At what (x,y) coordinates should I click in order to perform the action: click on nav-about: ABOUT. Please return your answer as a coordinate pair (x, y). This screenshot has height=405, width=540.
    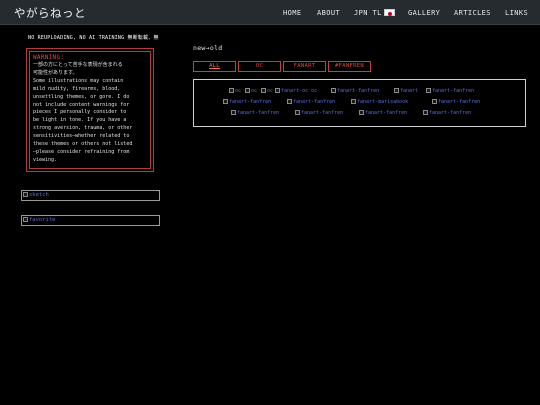
    Looking at the image, I should click on (328, 13).